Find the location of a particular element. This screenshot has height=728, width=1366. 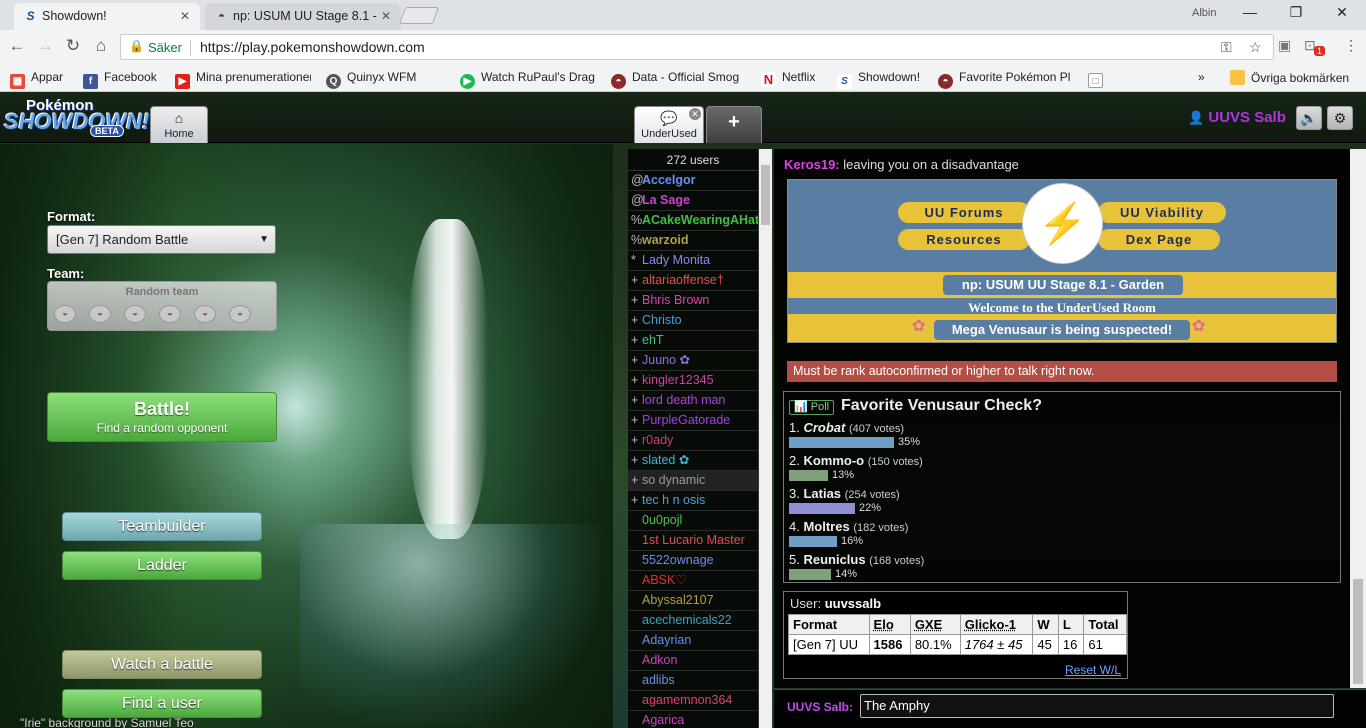

maximize-icon: ❐ is located at coordinates (1296, 12).